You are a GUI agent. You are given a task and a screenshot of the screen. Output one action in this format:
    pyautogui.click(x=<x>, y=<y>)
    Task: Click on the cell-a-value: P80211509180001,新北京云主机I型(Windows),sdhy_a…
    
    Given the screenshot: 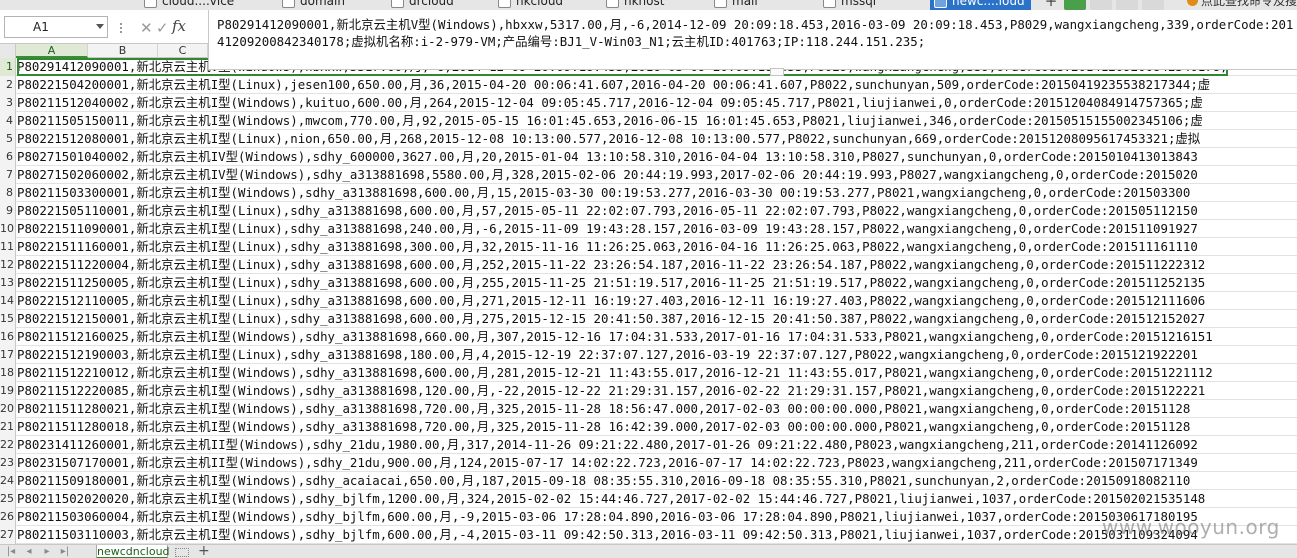 What is the action you would take?
    pyautogui.click(x=603, y=481)
    